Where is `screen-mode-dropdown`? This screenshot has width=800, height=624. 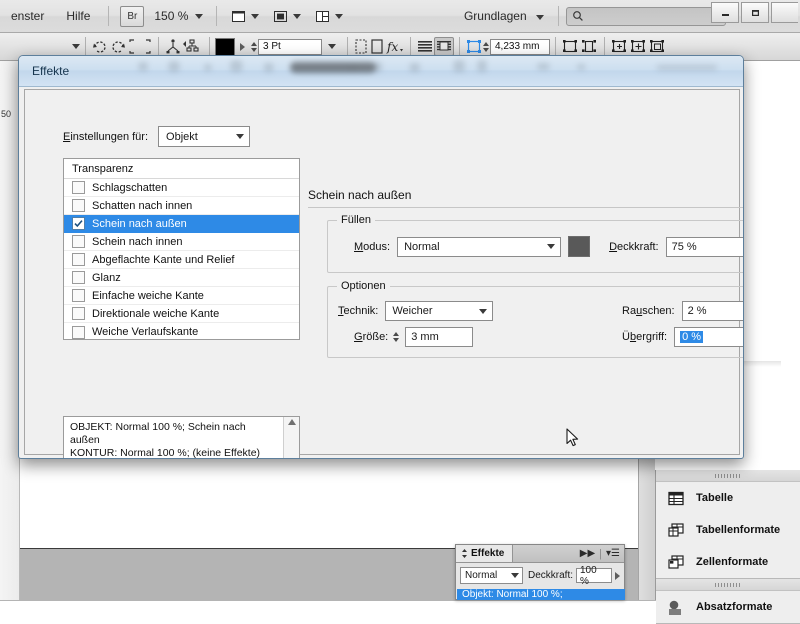 screen-mode-dropdown is located at coordinates (245, 16).